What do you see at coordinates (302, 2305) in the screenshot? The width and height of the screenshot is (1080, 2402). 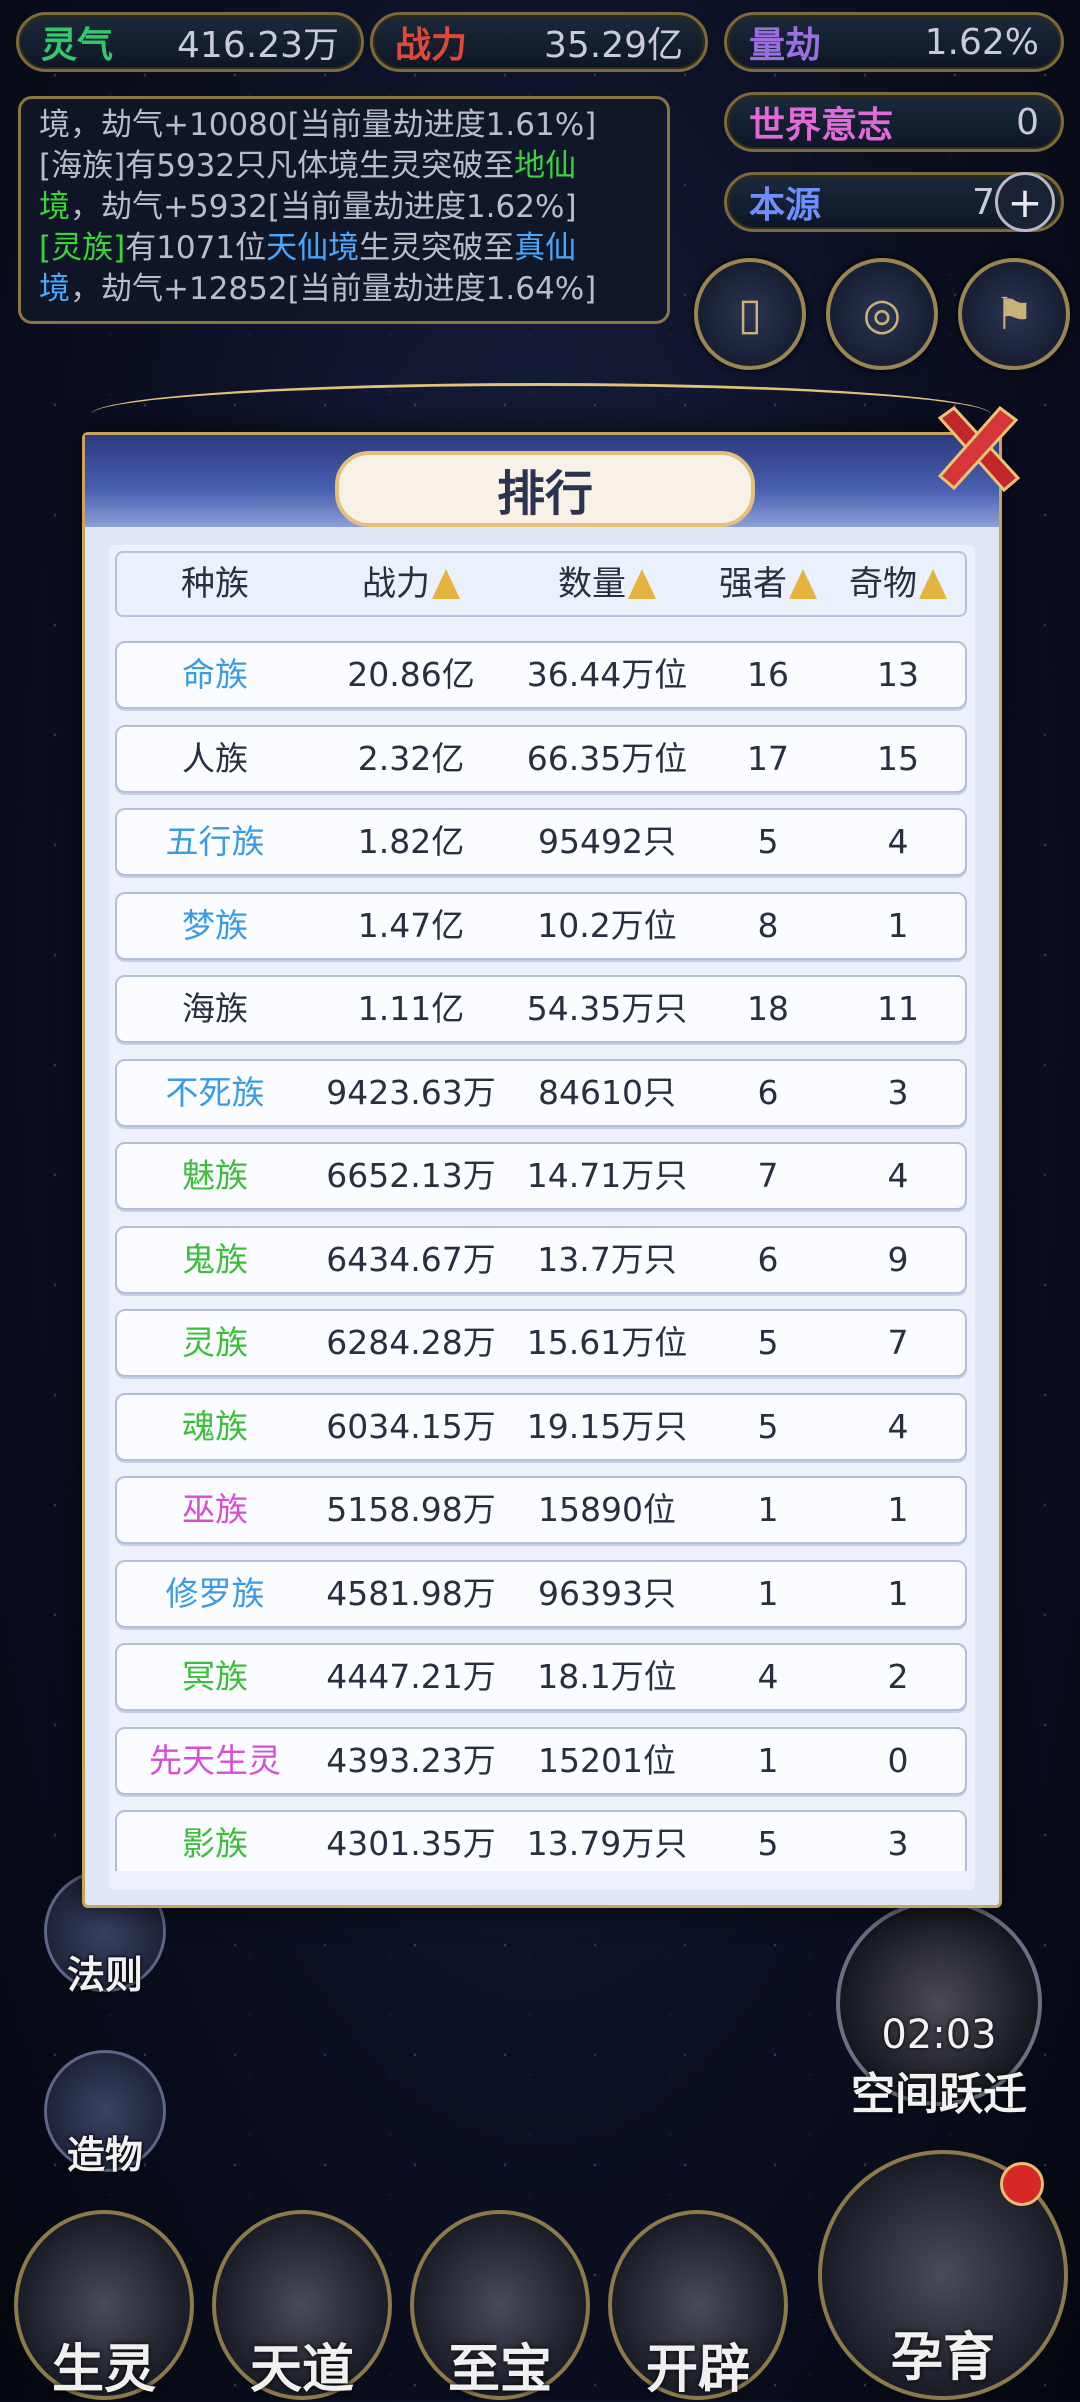 I see `nav-tiandao: 天道` at bounding box center [302, 2305].